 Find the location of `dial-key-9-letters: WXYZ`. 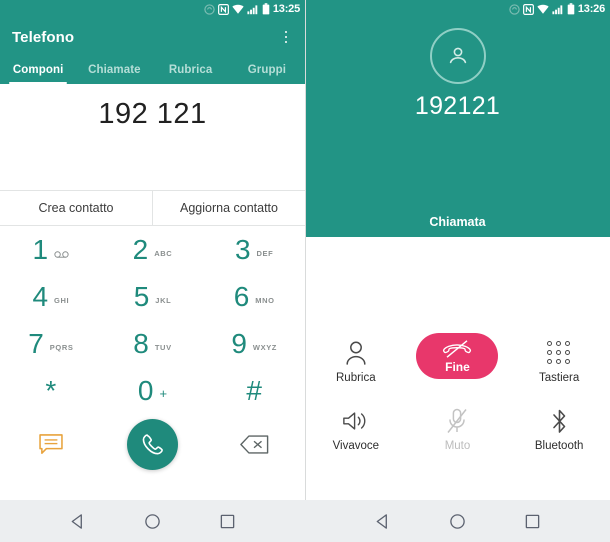

dial-key-9-letters: WXYZ is located at coordinates (264, 347).